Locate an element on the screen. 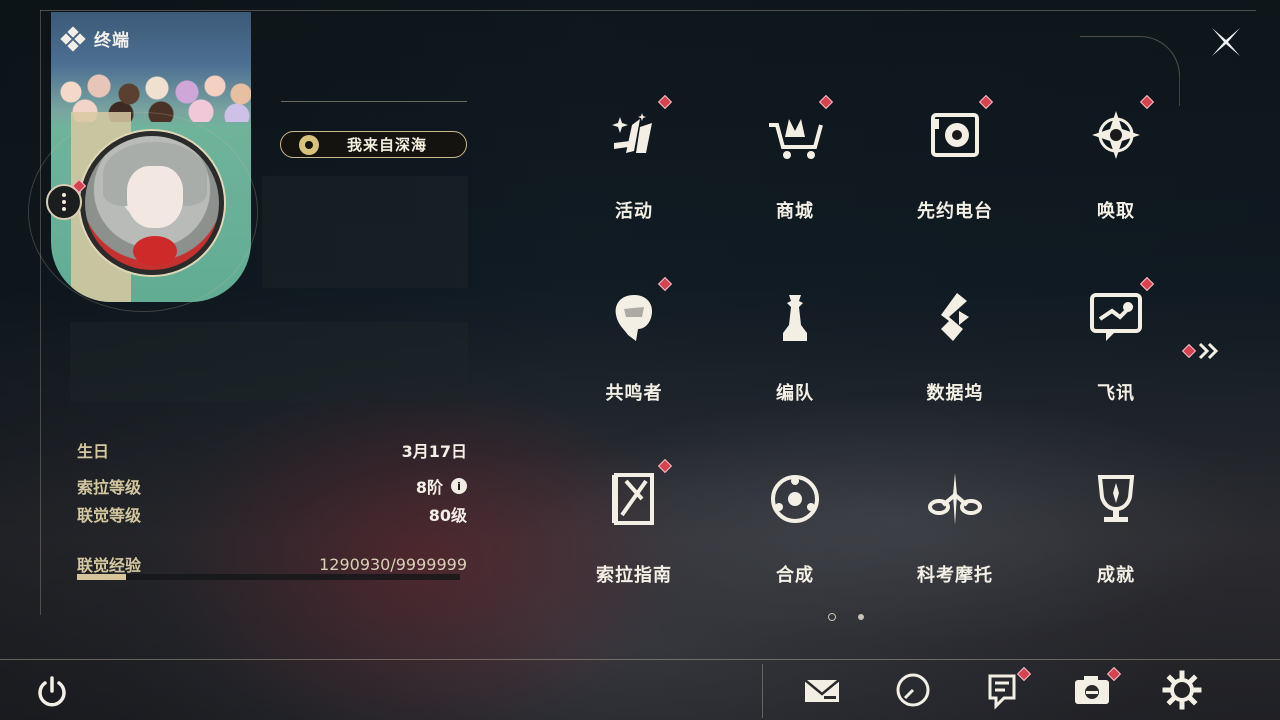 This screenshot has width=1280, height=720. power-icon is located at coordinates (52, 692).